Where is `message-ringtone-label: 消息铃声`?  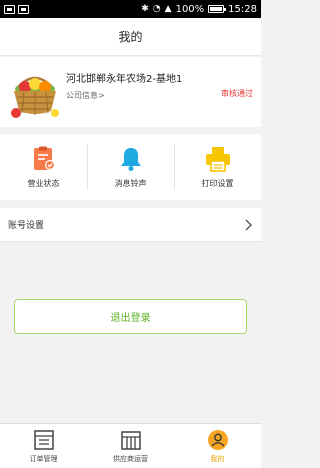
message-ringtone-label: 消息铃声 is located at coordinates (130, 183).